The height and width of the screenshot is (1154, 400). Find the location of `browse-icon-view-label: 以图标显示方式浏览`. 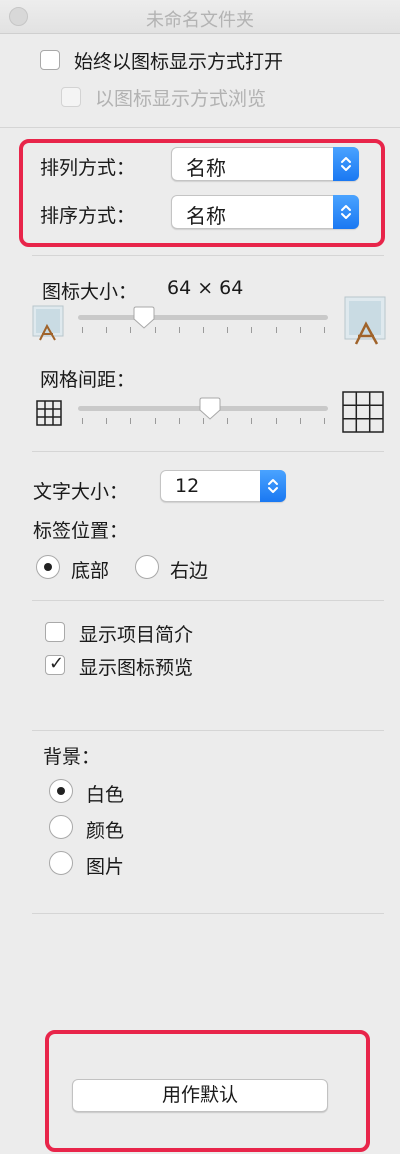

browse-icon-view-label: 以图标显示方式浏览 is located at coordinates (181, 99).